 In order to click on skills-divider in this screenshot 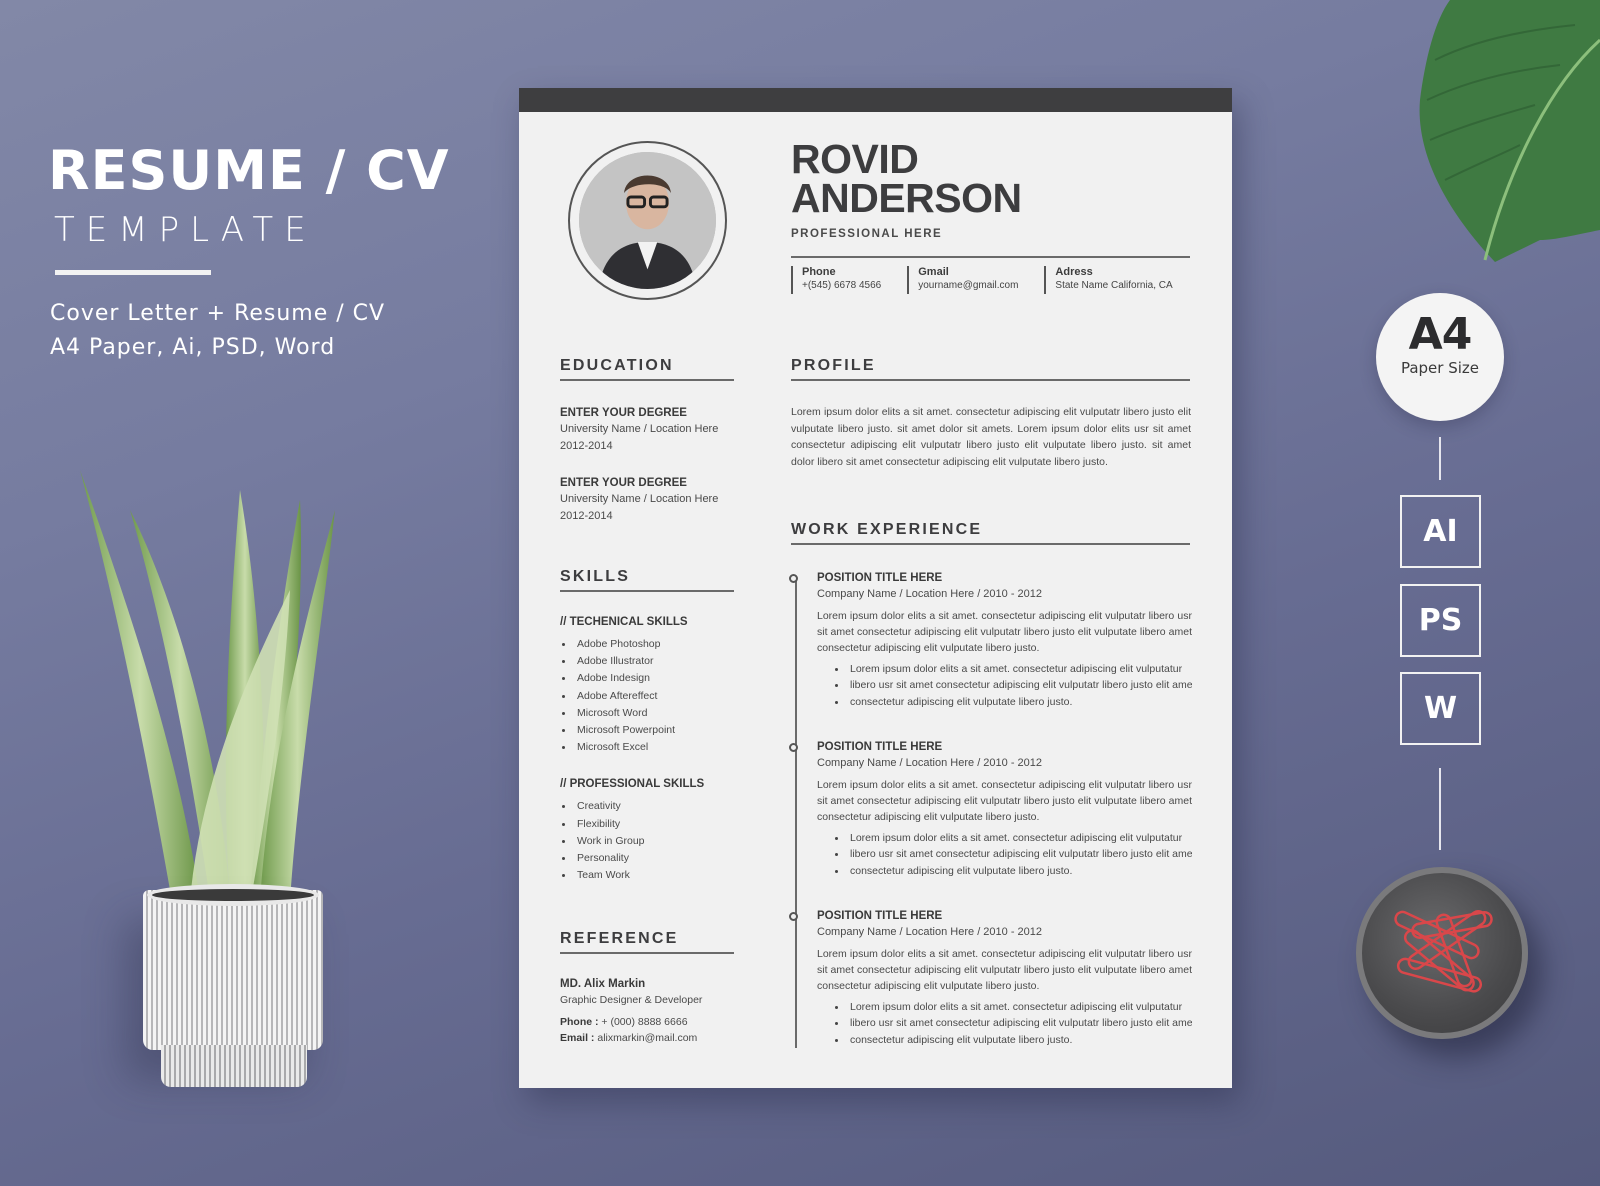, I will do `click(647, 591)`.